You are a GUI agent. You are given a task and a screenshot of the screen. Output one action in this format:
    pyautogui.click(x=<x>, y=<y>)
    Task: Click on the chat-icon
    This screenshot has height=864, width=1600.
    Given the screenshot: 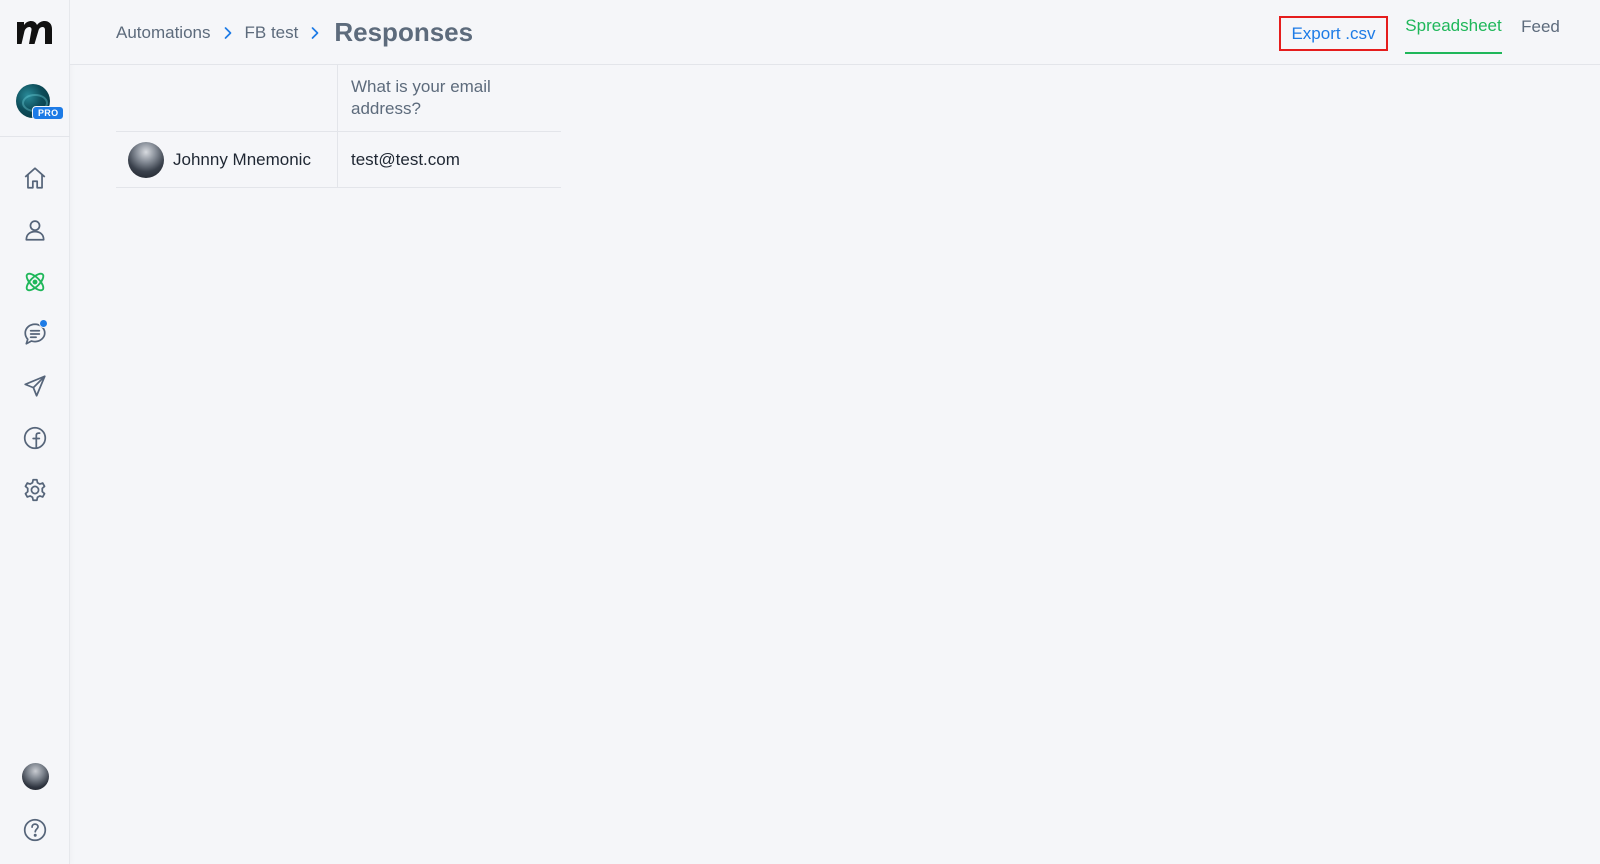 What is the action you would take?
    pyautogui.click(x=35, y=333)
    